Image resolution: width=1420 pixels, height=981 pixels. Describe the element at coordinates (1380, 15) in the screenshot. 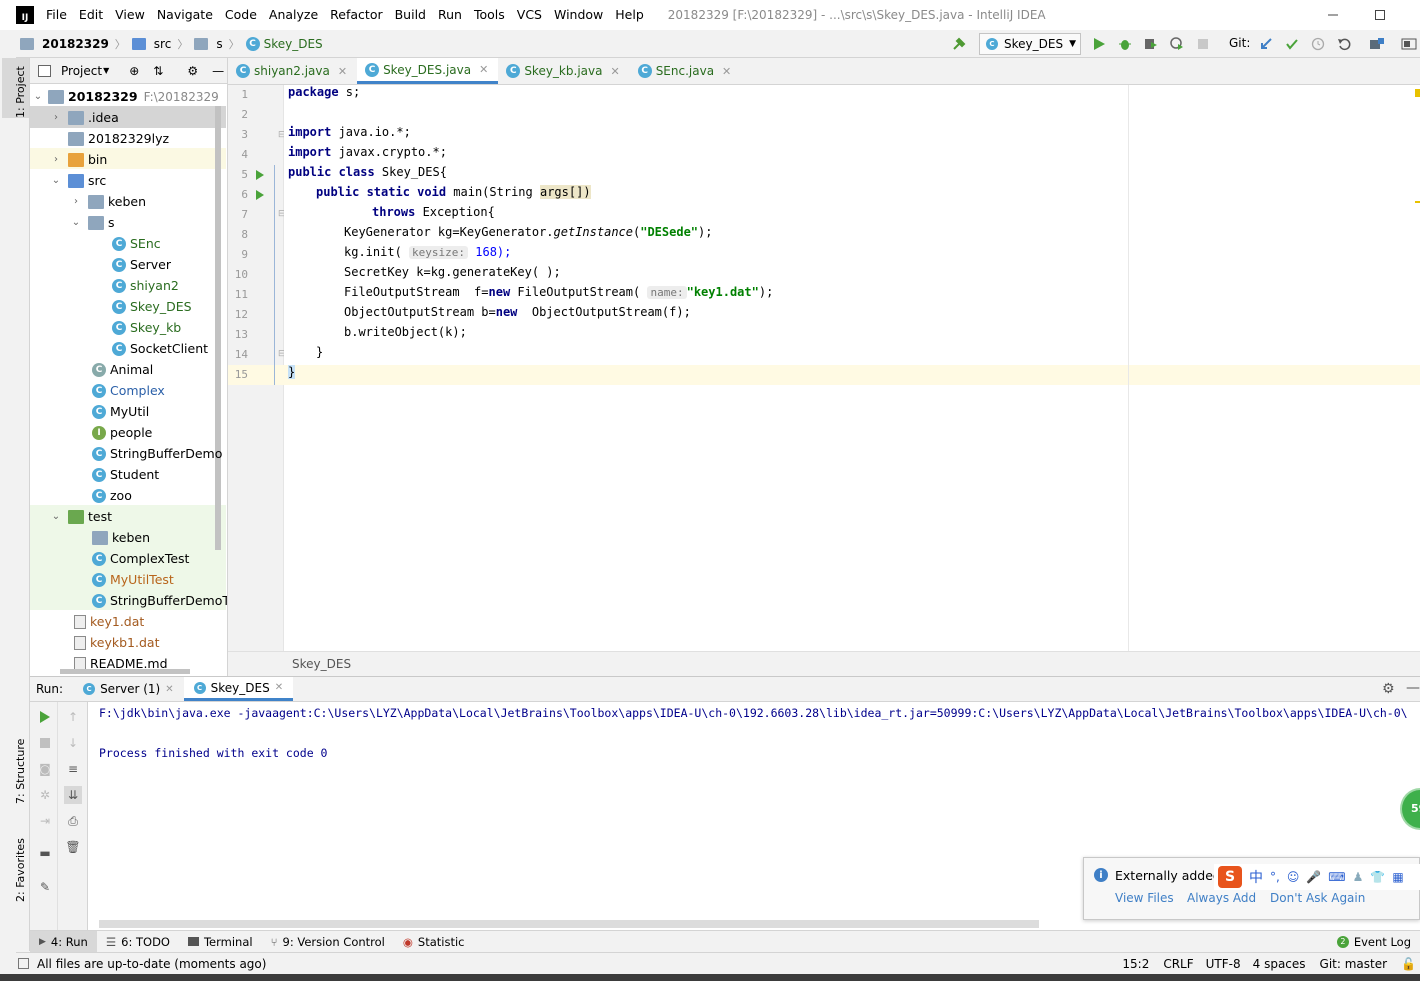

I see `maximize-icon` at that location.